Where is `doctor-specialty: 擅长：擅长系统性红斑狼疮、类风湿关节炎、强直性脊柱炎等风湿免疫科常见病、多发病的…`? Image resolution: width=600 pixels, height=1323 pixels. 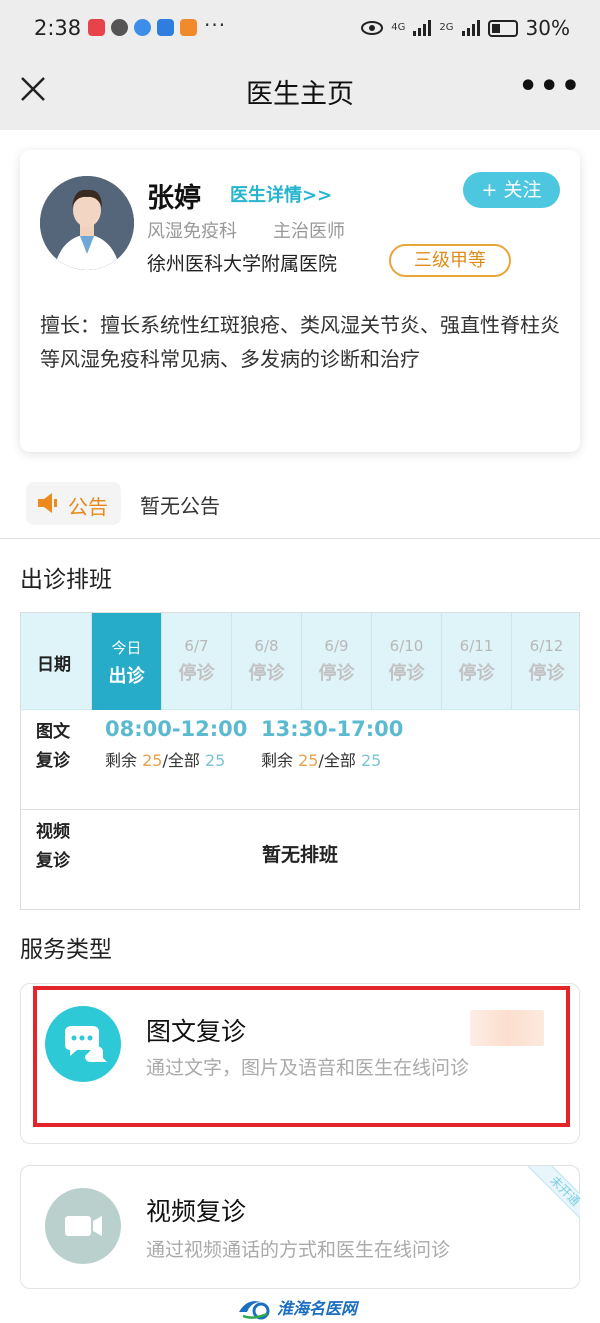
doctor-specialty: 擅长：擅长系统性红斑狼疮、类风湿关节炎、强直性脊柱炎等风湿免疫科常见病、多发病的… is located at coordinates (300, 342).